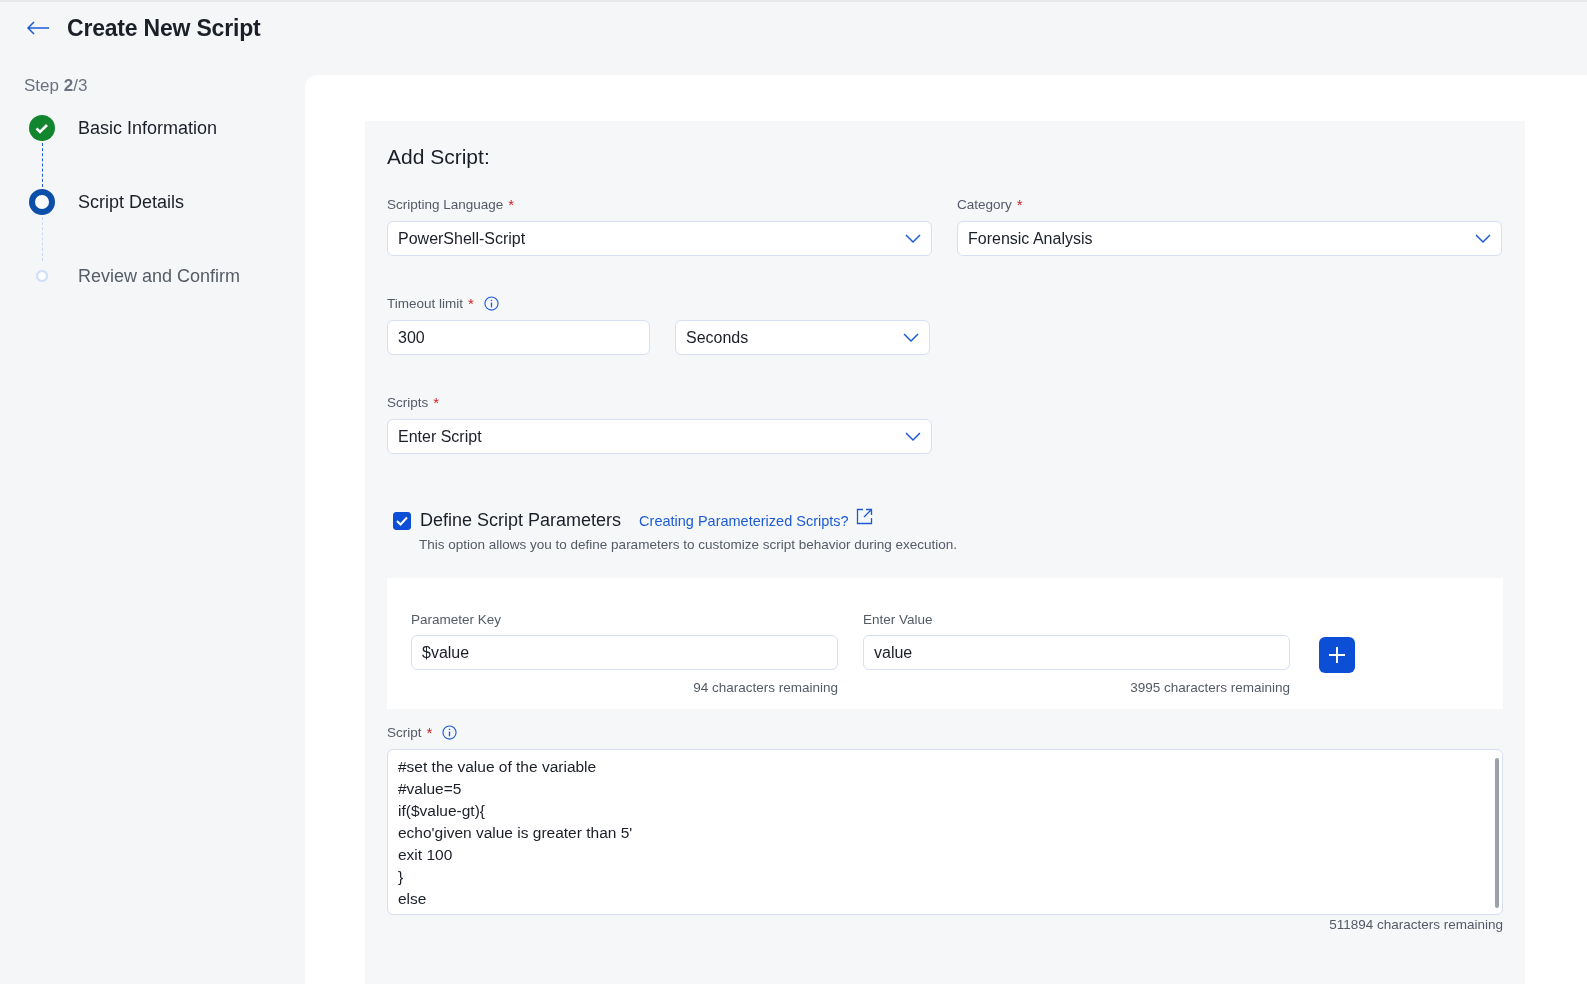 Image resolution: width=1587 pixels, height=984 pixels. Describe the element at coordinates (1229, 238) in the screenshot. I see `category-select: Forensic Analysis` at that location.